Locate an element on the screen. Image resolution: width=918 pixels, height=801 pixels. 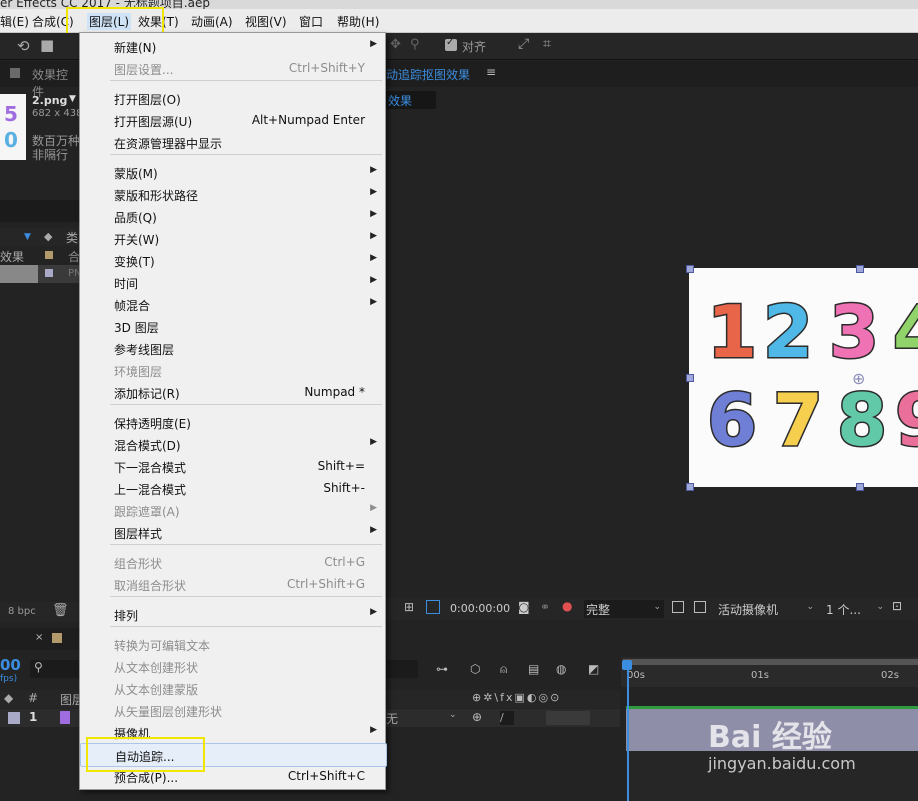
timeline-search-input: ⚲ is located at coordinates (54, 669).